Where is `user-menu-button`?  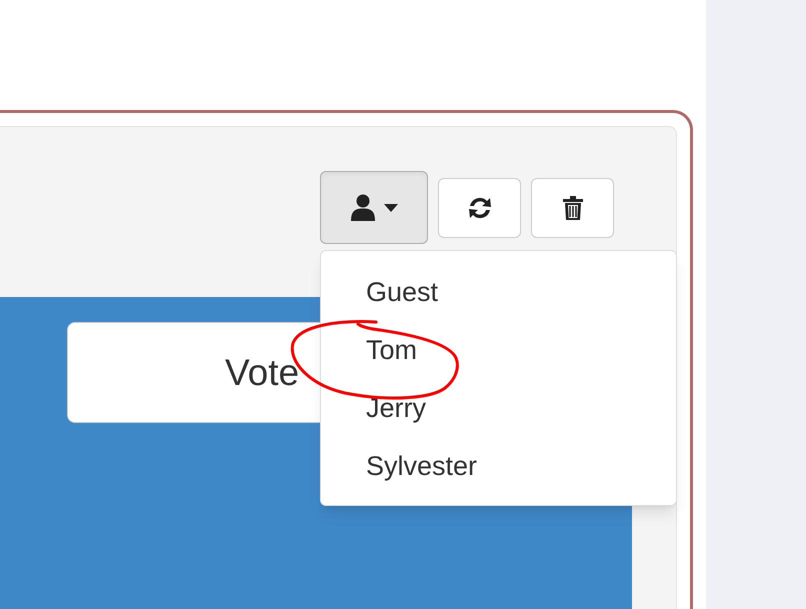 user-menu-button is located at coordinates (374, 207).